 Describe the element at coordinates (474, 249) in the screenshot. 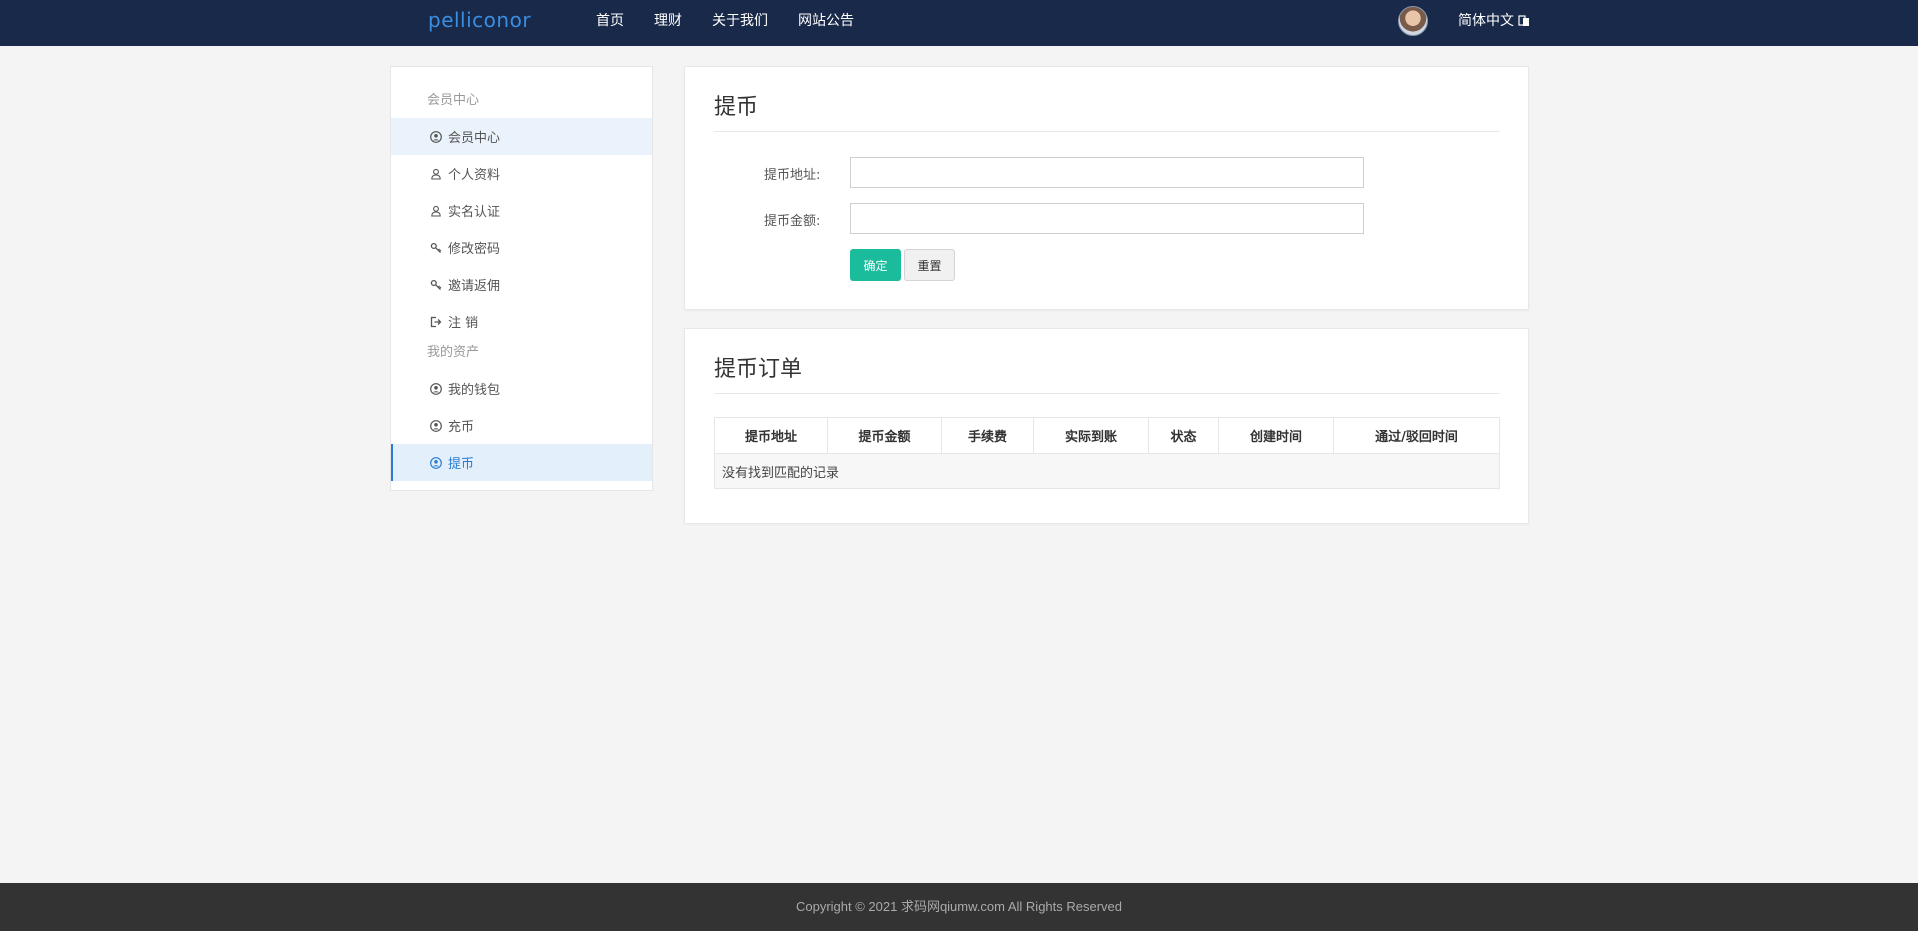

I see `sidebar-item-label: 修改密码` at that location.